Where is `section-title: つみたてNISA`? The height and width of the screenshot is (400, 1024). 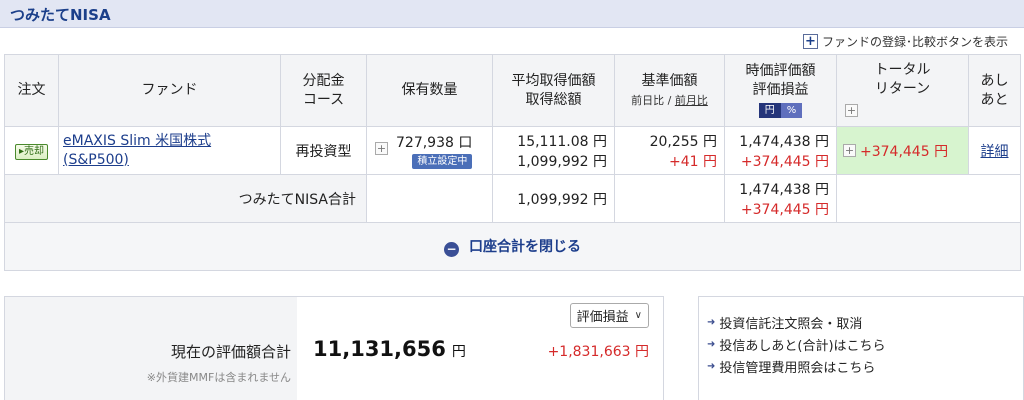
section-title: つみたてNISA is located at coordinates (60, 15).